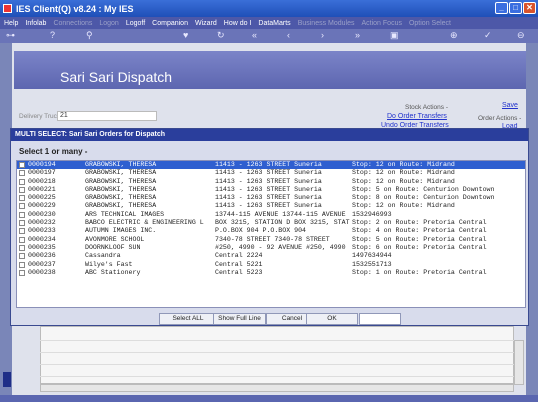 This screenshot has height=402, width=538. Describe the element at coordinates (239, 256) in the screenshot. I see `address: Central 2224` at that location.